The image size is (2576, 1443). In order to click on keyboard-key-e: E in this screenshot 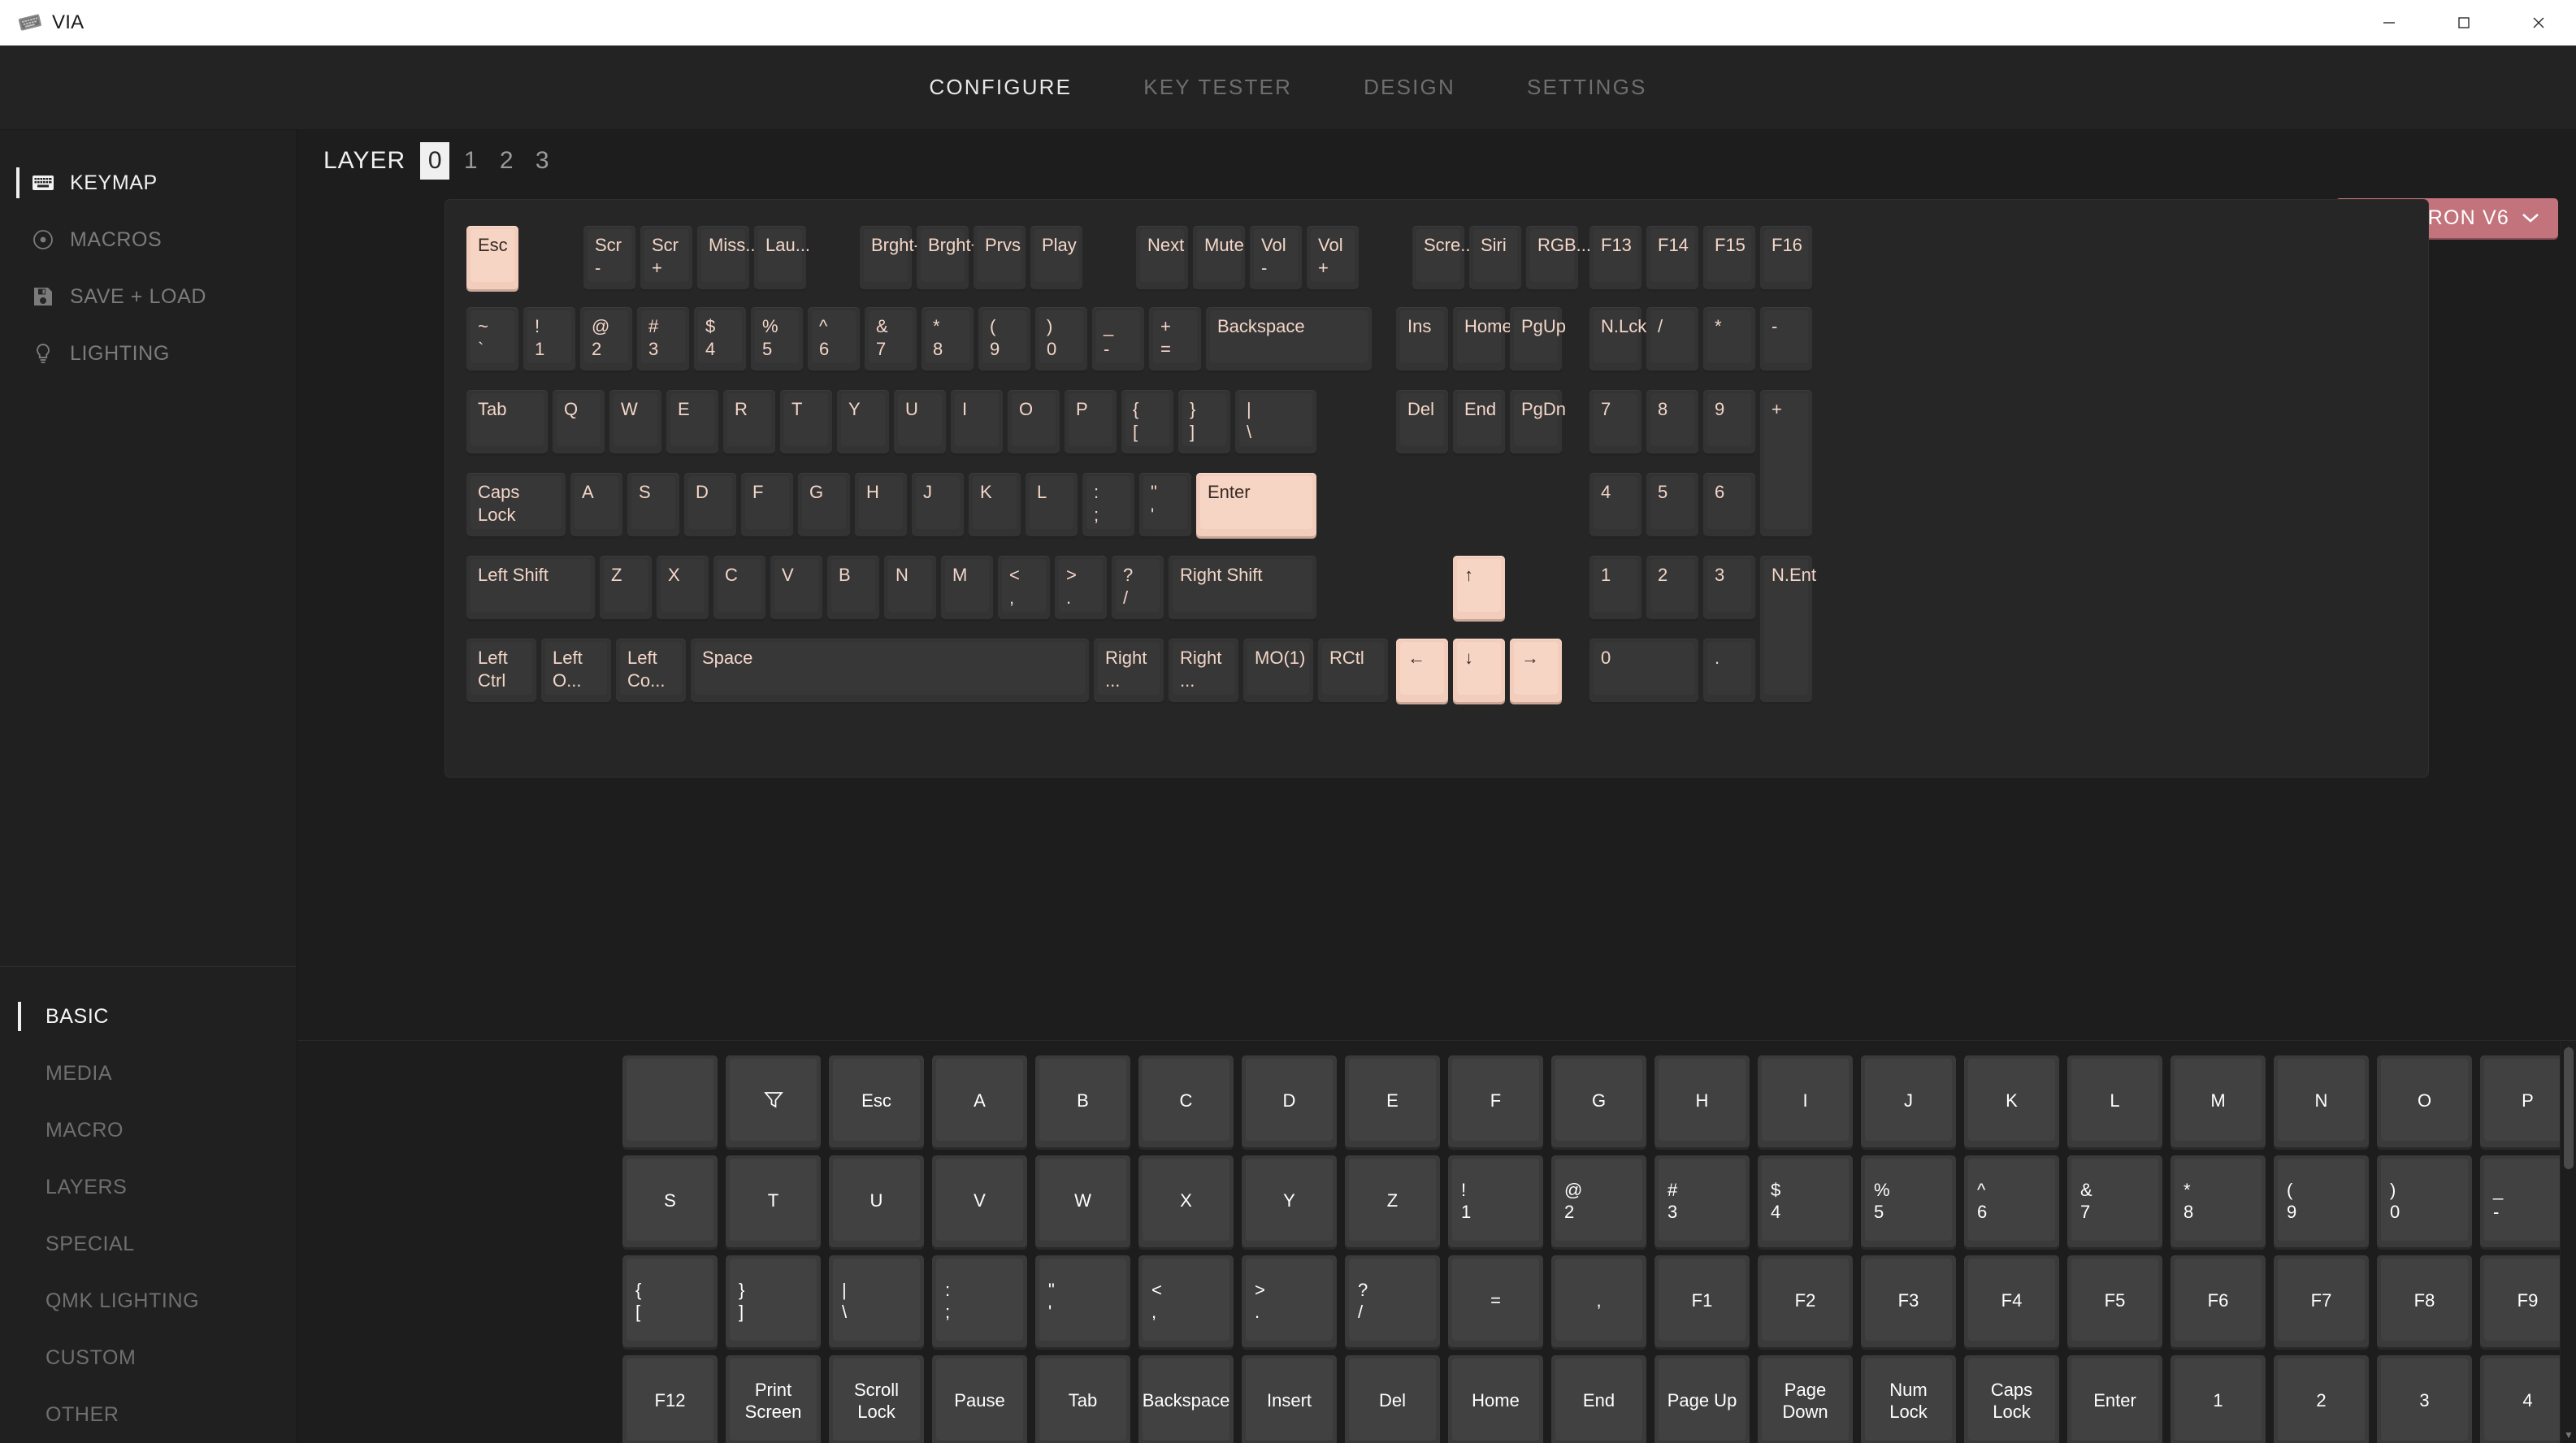, I will do `click(692, 422)`.